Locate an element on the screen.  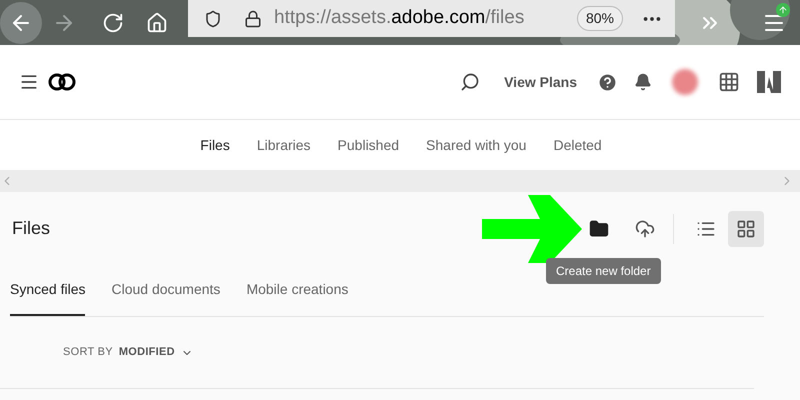
view-plans-link: View Plans is located at coordinates (540, 82).